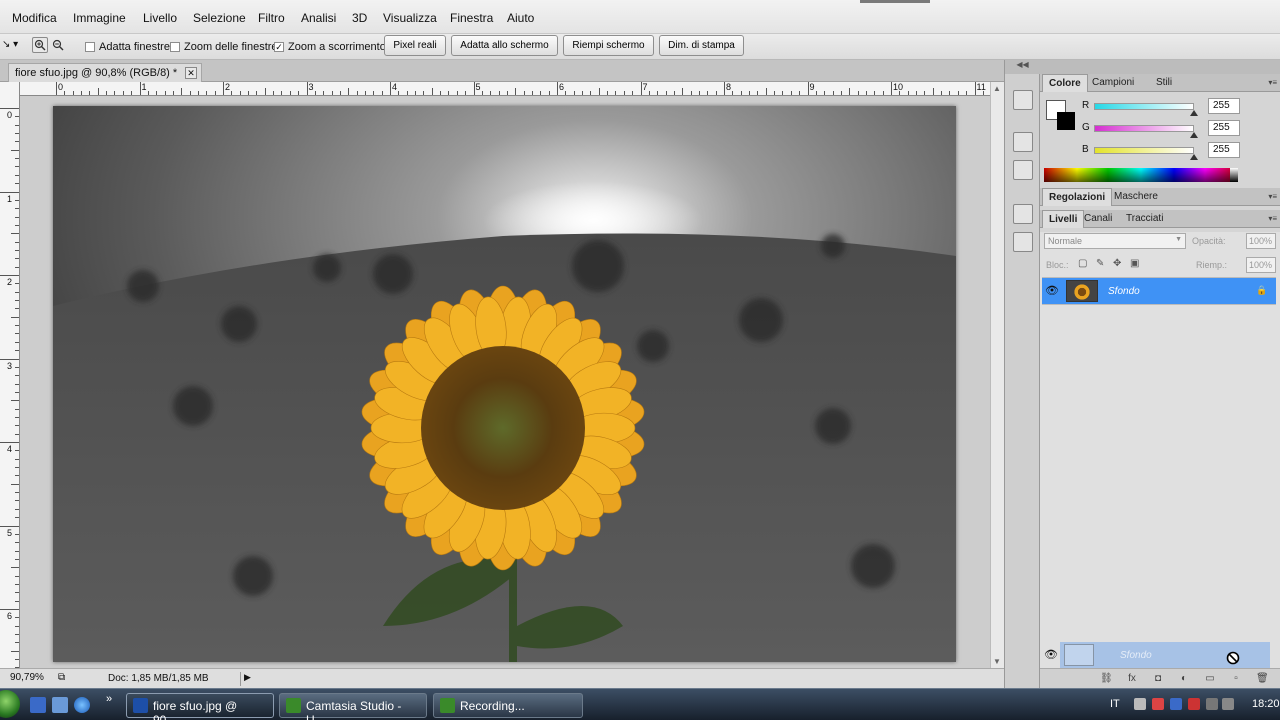 The height and width of the screenshot is (720, 1280). What do you see at coordinates (1212, 704) in the screenshot?
I see `tray-network-icon` at bounding box center [1212, 704].